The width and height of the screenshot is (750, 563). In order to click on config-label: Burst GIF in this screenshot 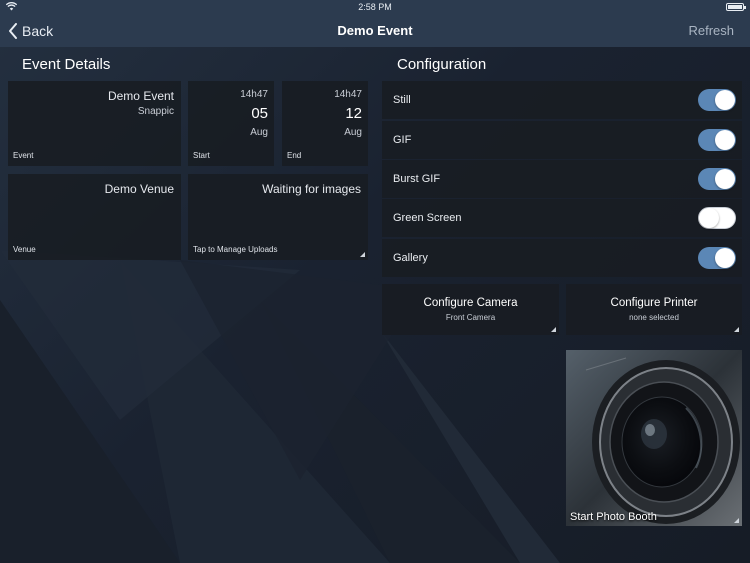, I will do `click(417, 179)`.